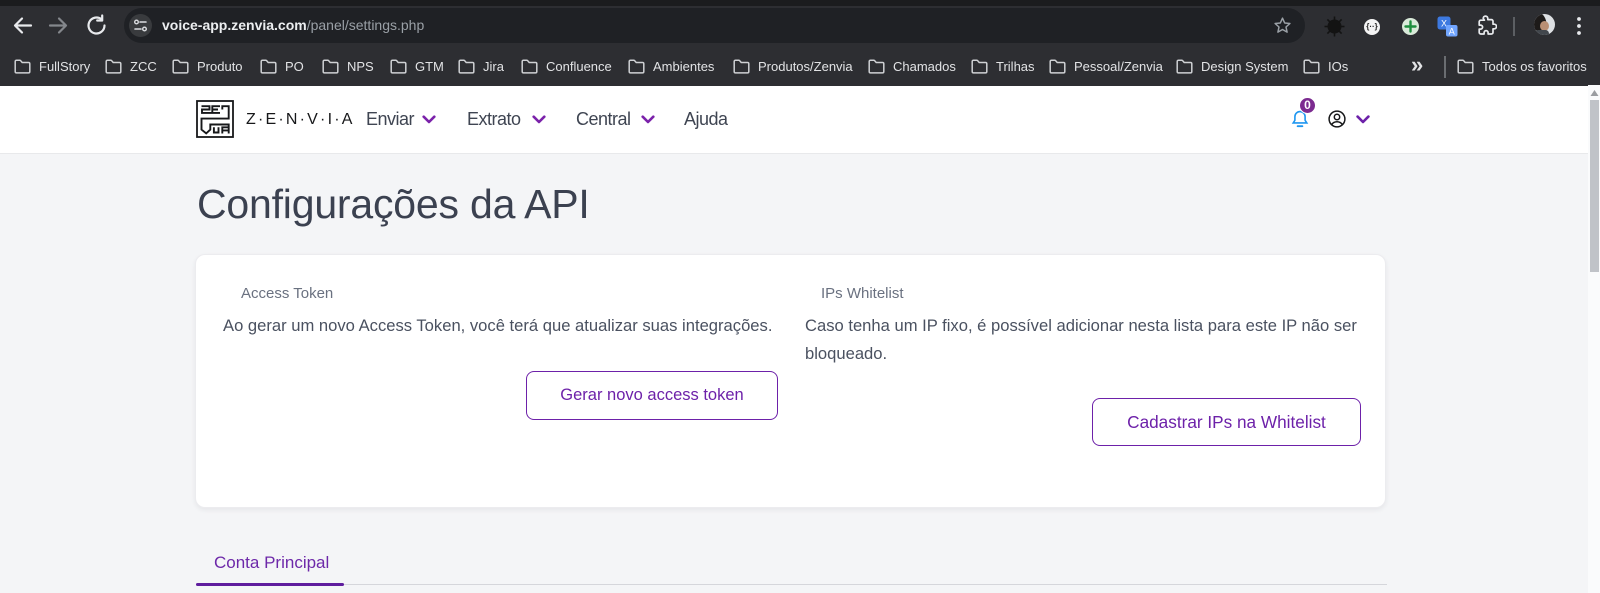 The height and width of the screenshot is (593, 1600). Describe the element at coordinates (1452, 31) in the screenshot. I see `svg-text: A` at that location.